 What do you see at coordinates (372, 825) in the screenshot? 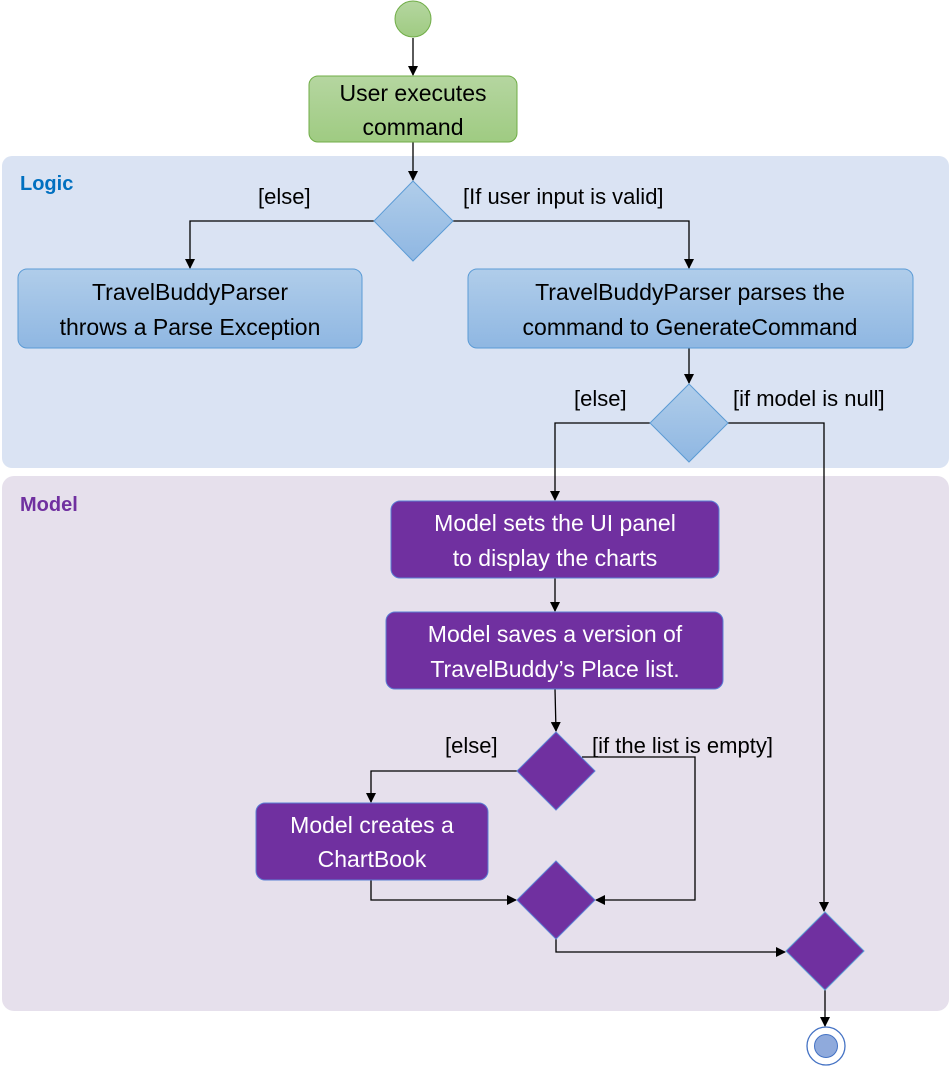
I see `svg-text: Model creates a` at bounding box center [372, 825].